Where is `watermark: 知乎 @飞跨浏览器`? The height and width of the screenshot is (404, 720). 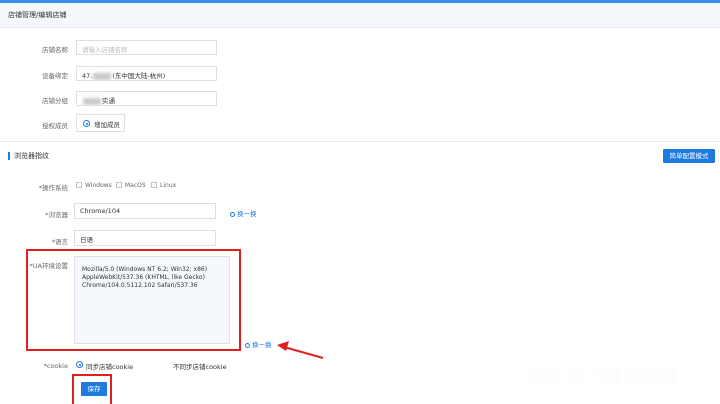 watermark: 知乎 @飞跨浏览器 is located at coordinates (602, 377).